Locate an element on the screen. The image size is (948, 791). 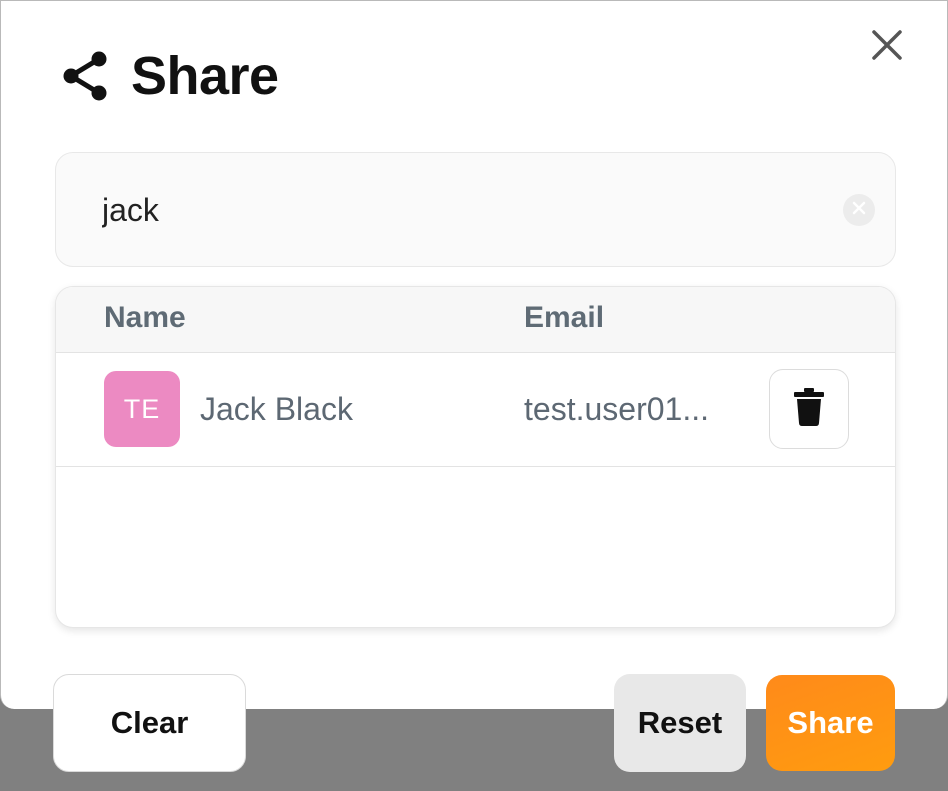
table-header: Name Email is located at coordinates (475, 320).